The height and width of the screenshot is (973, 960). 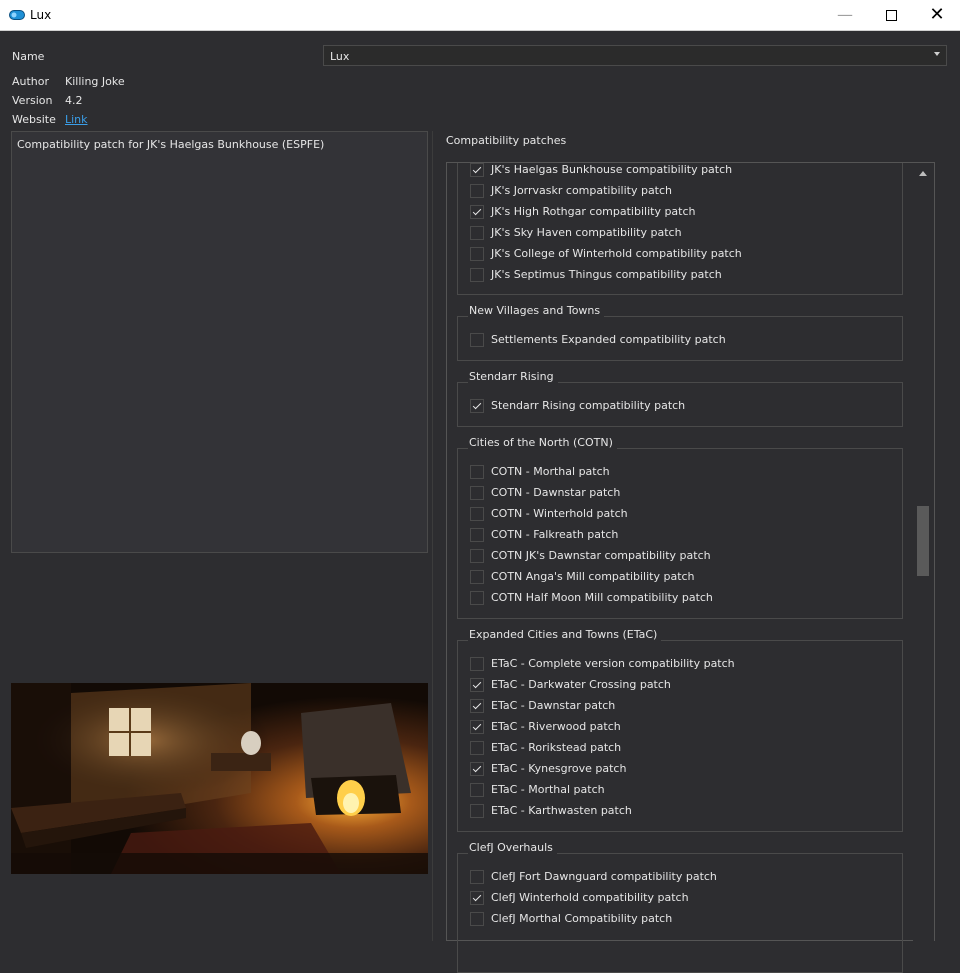 I want to click on patch-checkbox-label: ETaC - Kynesgrove patch, so click(x=558, y=768).